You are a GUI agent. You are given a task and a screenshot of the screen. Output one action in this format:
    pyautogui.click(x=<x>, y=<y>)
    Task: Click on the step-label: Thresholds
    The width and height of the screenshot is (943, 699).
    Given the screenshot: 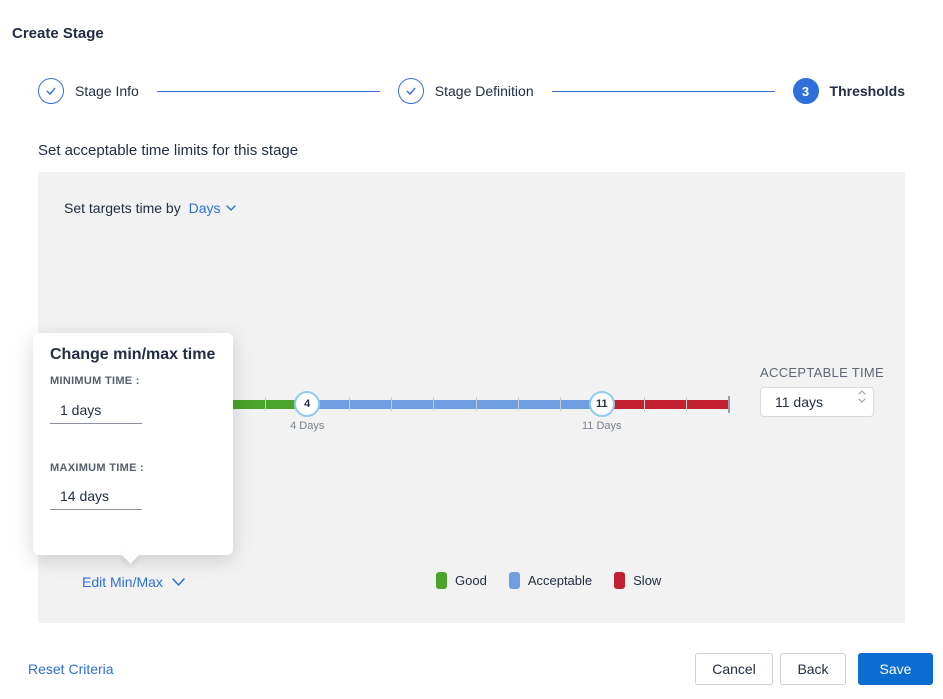 What is the action you would take?
    pyautogui.click(x=867, y=91)
    